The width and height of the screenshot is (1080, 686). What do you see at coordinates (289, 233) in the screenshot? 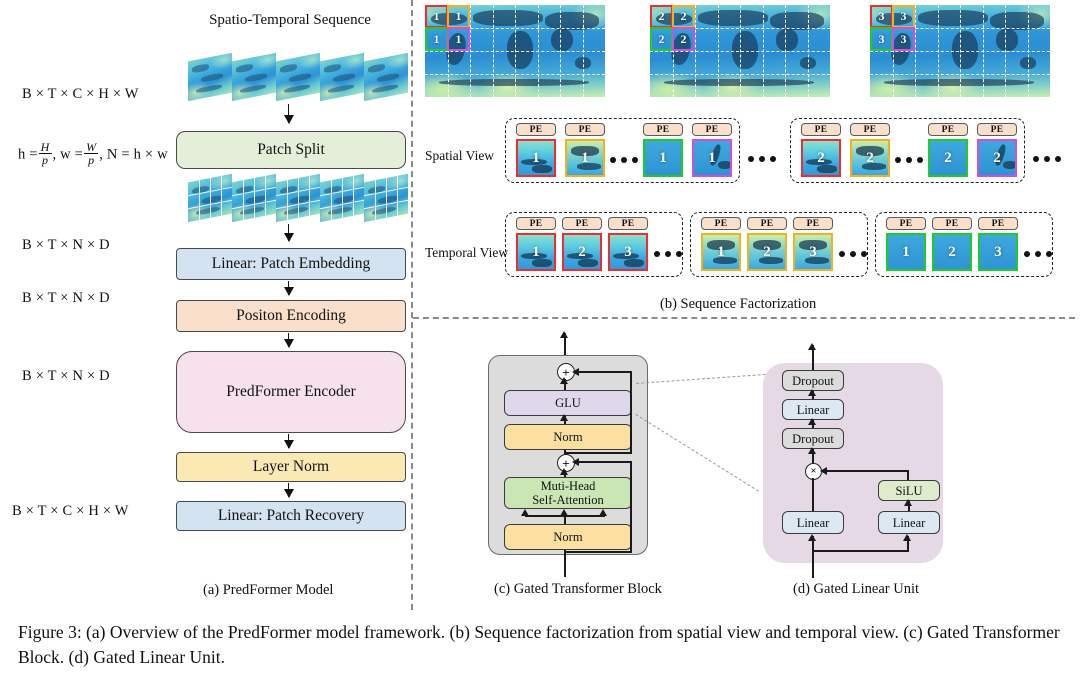
I see `arrow-to-patch-embedding` at bounding box center [289, 233].